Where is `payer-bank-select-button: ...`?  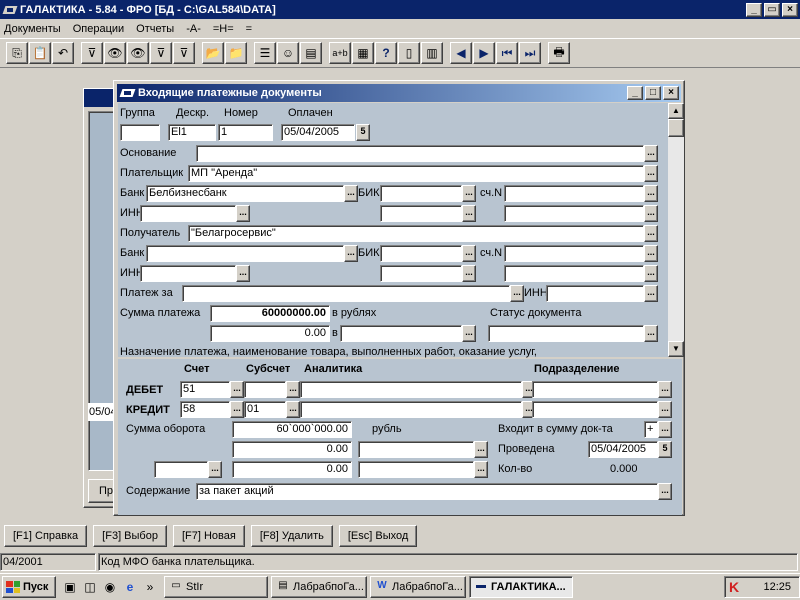
payer-bank-select-button: ... is located at coordinates (351, 193).